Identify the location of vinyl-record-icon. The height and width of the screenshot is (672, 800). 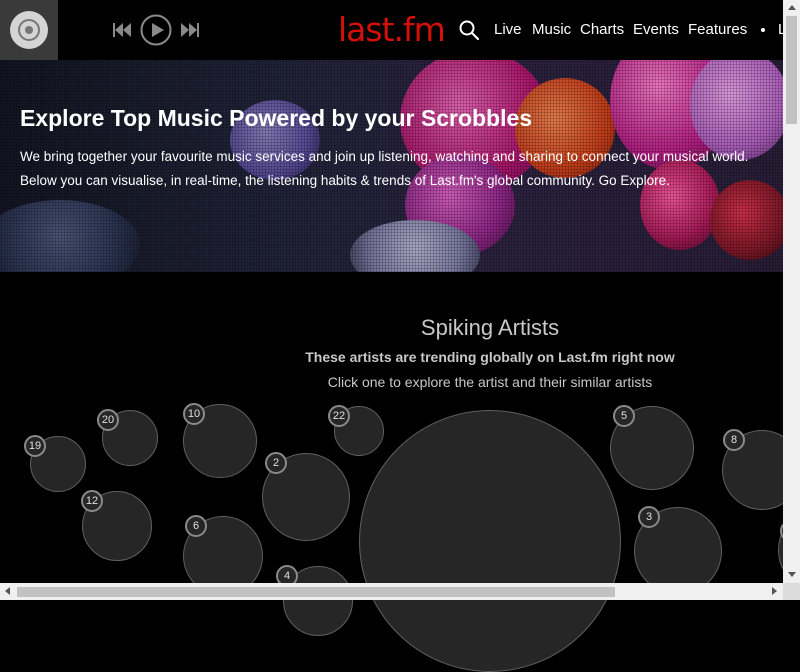
(29, 30).